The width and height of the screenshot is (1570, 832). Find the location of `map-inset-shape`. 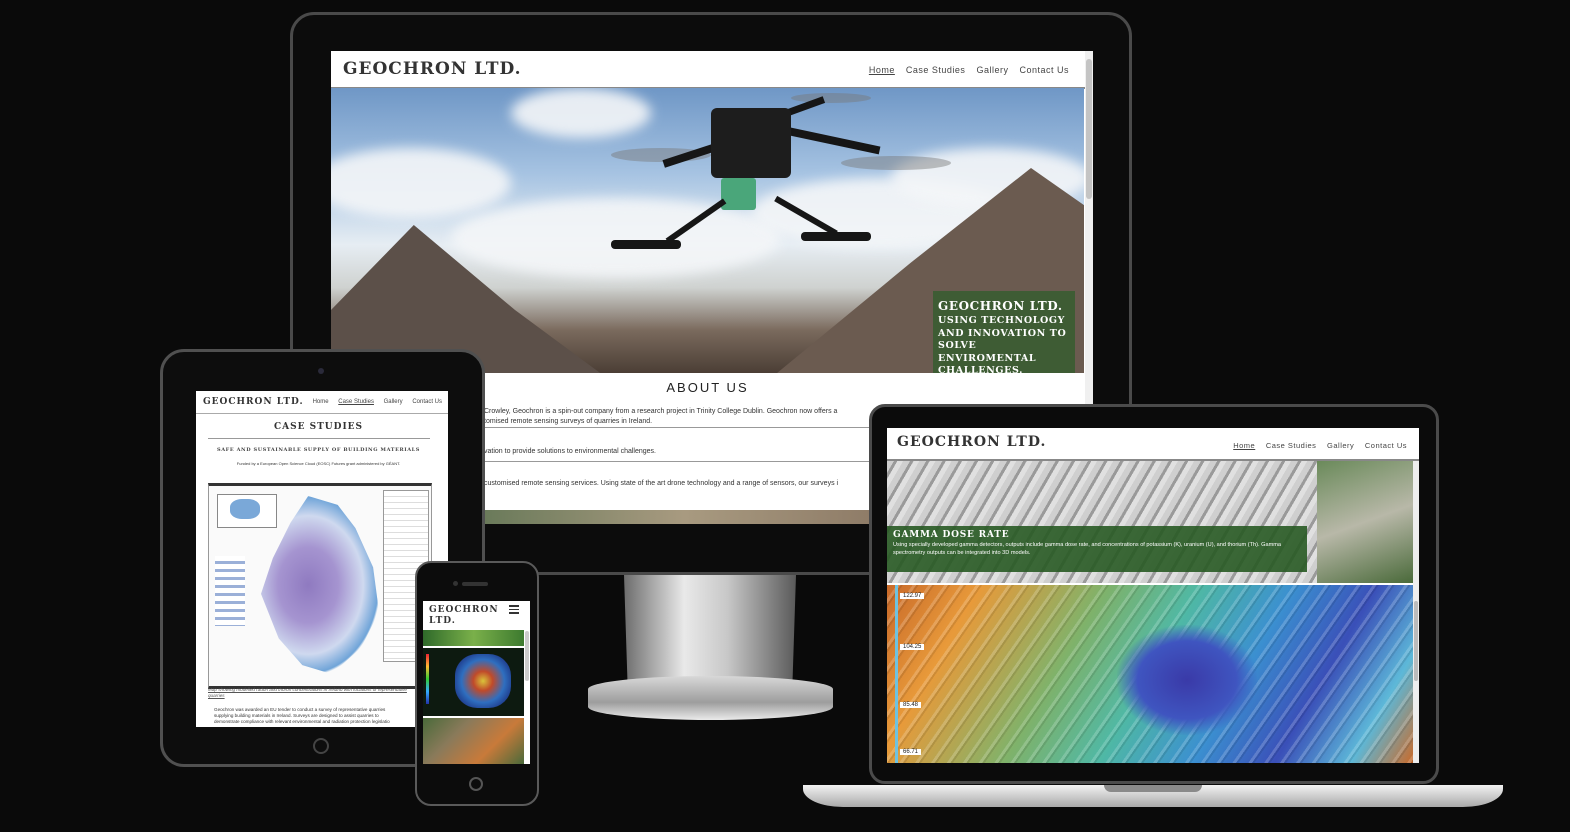

map-inset-shape is located at coordinates (245, 509).